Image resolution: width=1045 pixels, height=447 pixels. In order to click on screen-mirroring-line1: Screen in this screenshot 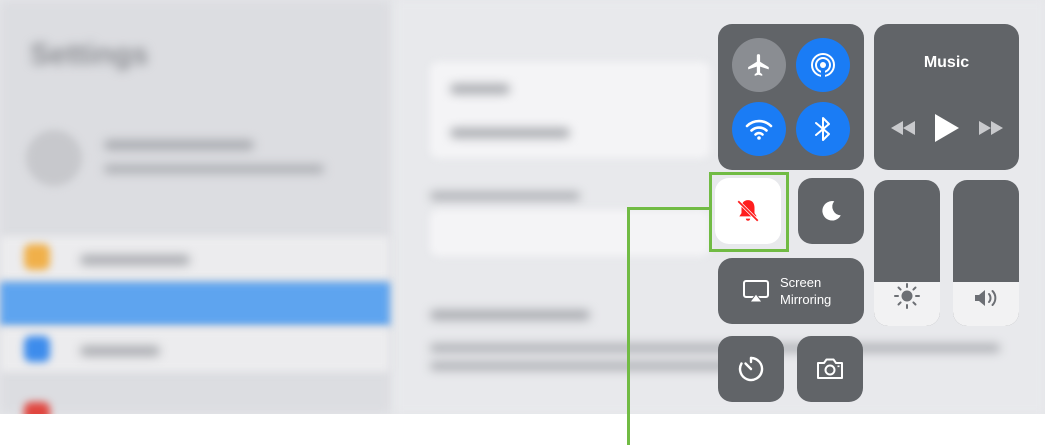, I will do `click(801, 282)`.